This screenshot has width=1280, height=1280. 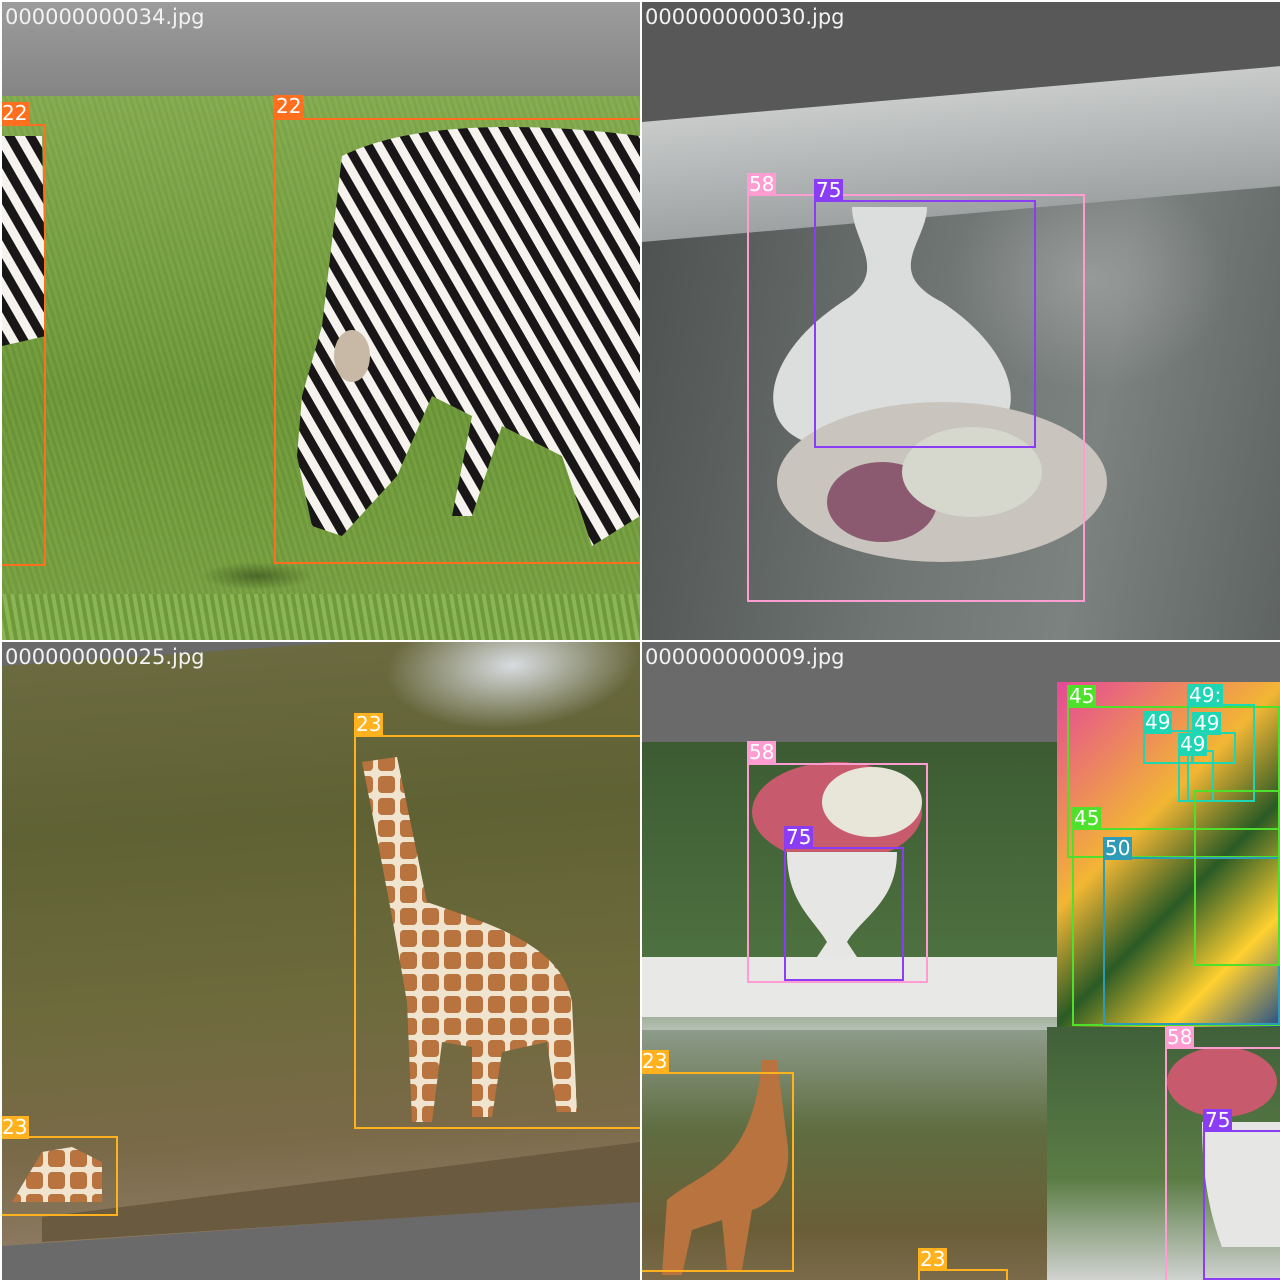 What do you see at coordinates (105, 17) in the screenshot?
I see `filename-label: 000000000034.jpg` at bounding box center [105, 17].